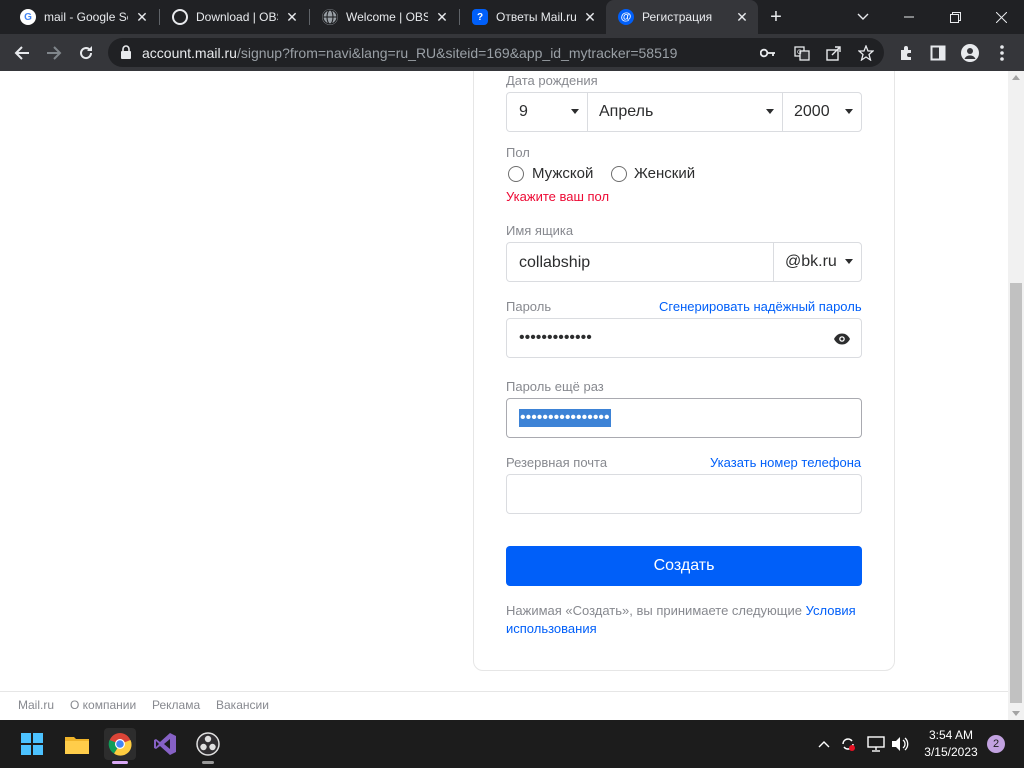  What do you see at coordinates (32, 744) in the screenshot?
I see `windows-start-icon` at bounding box center [32, 744].